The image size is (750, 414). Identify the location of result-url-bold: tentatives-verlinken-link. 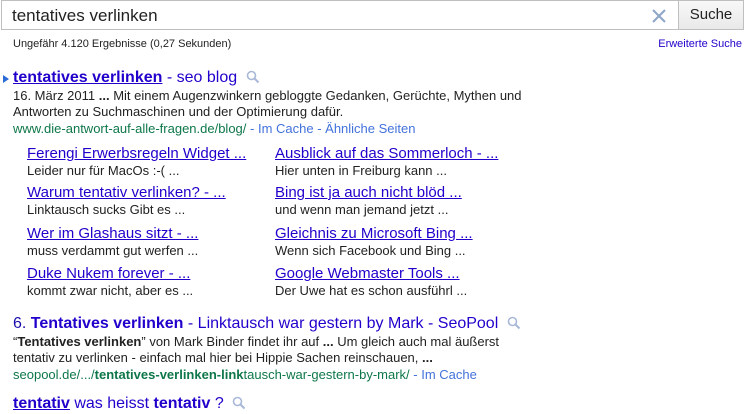
(169, 374).